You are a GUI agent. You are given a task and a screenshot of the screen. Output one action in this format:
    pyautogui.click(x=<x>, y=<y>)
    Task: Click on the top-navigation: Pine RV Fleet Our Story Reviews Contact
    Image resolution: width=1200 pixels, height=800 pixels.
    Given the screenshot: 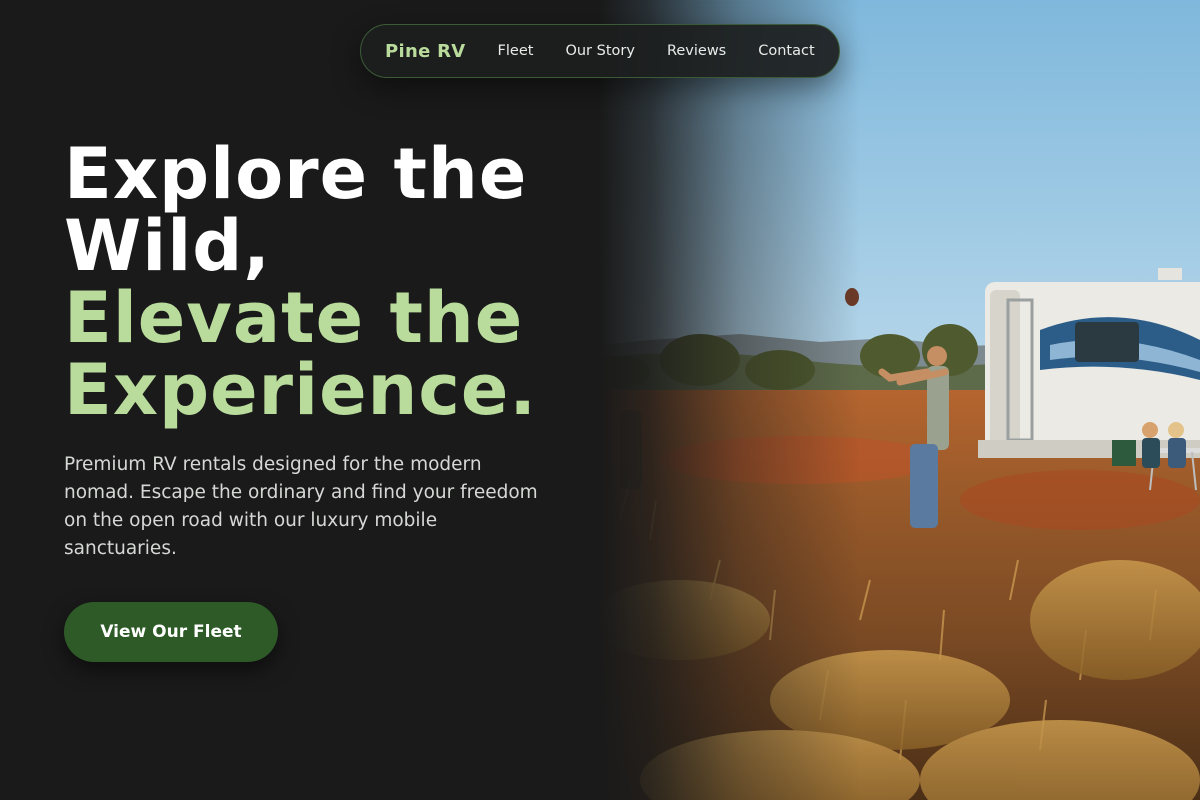 What is the action you would take?
    pyautogui.click(x=600, y=51)
    